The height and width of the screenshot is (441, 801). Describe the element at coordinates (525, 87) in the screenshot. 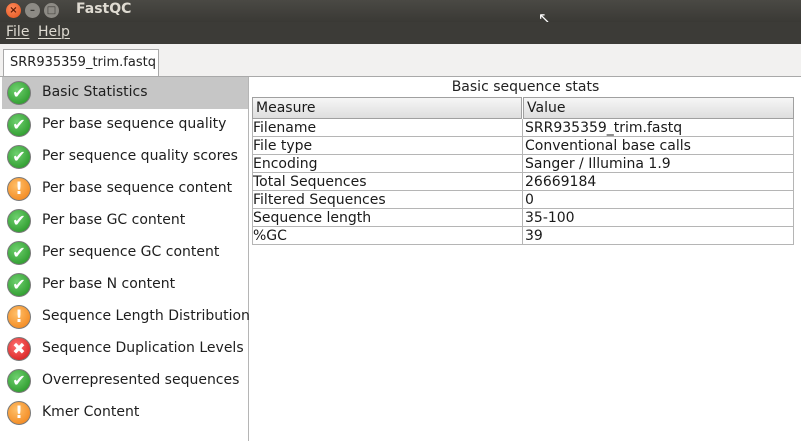

I see `panel-title: Basic sequence stats` at that location.